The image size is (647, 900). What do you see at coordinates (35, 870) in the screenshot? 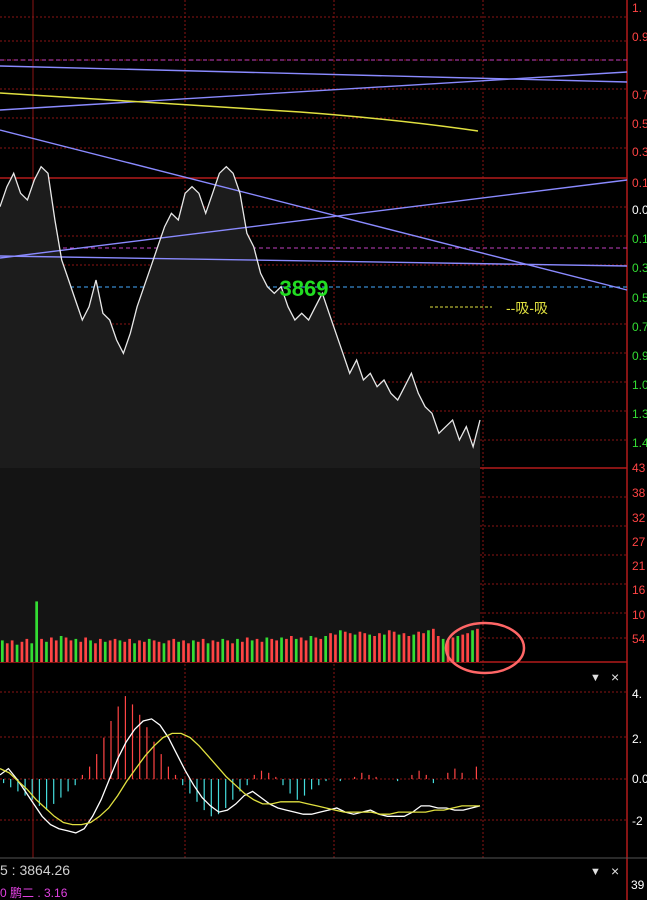
I see `ma-value-info: 5 : 3864.26` at bounding box center [35, 870].